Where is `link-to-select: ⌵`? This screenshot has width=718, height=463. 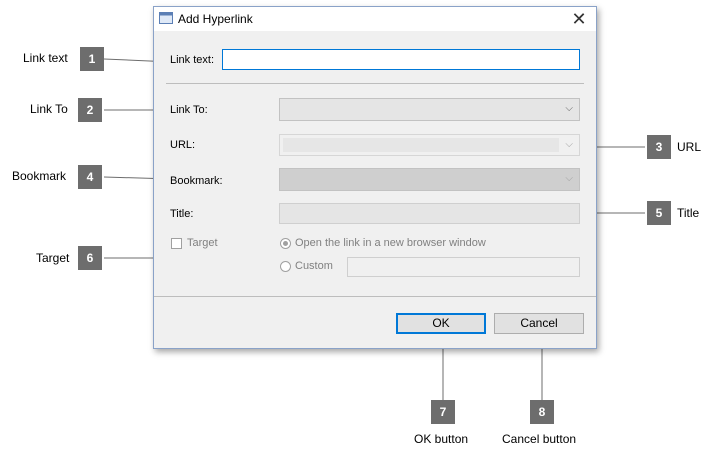
link-to-select: ⌵ is located at coordinates (429, 109).